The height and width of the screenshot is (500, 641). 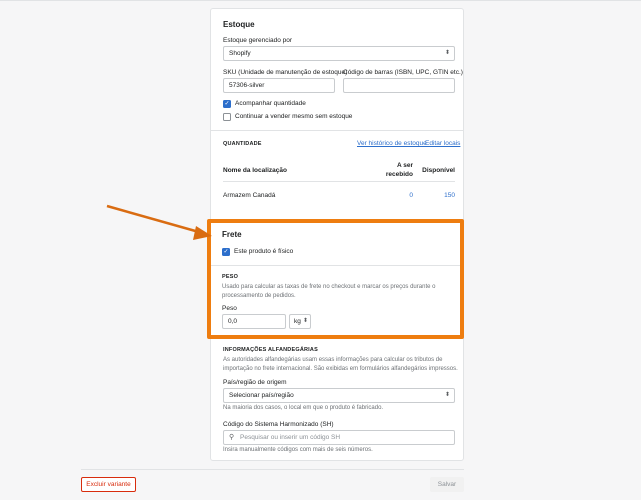 What do you see at coordinates (108, 484) in the screenshot?
I see `delete-variant-button: Excluir variante` at bounding box center [108, 484].